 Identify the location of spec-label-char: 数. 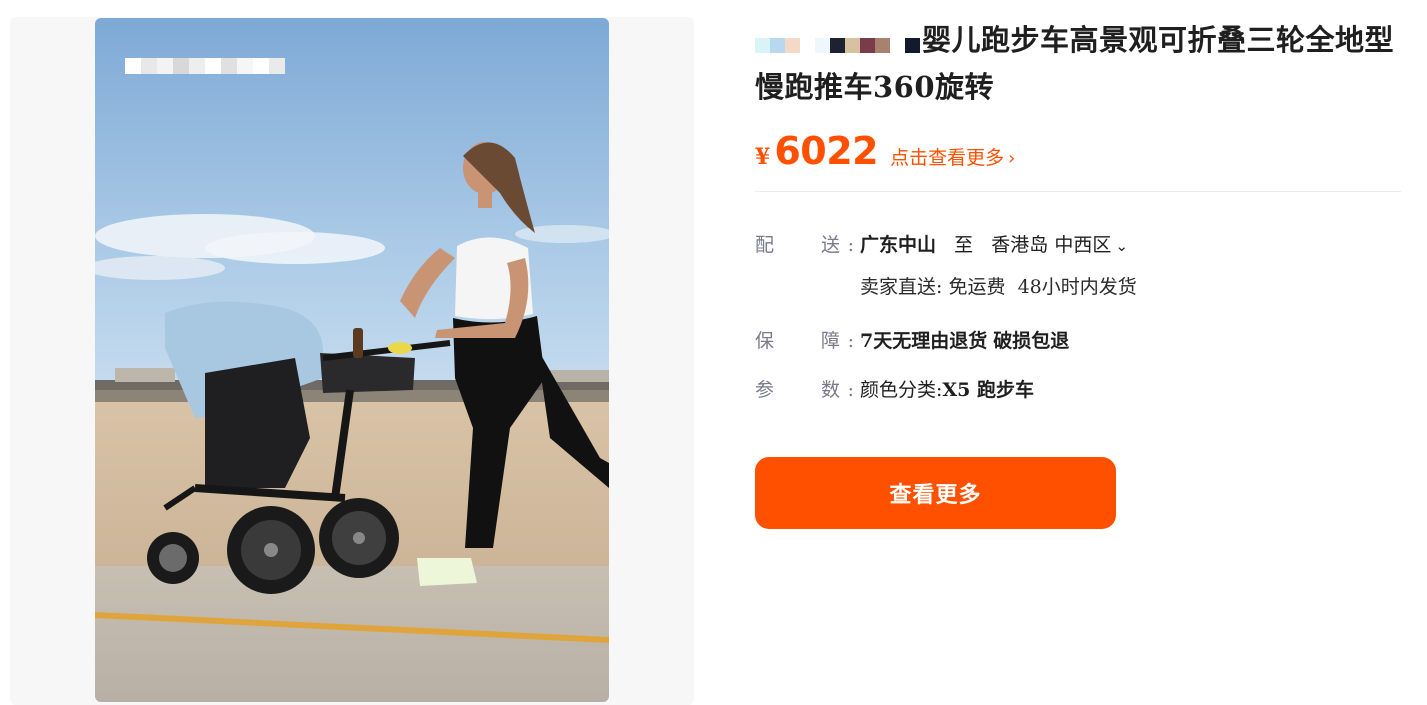
(830, 390).